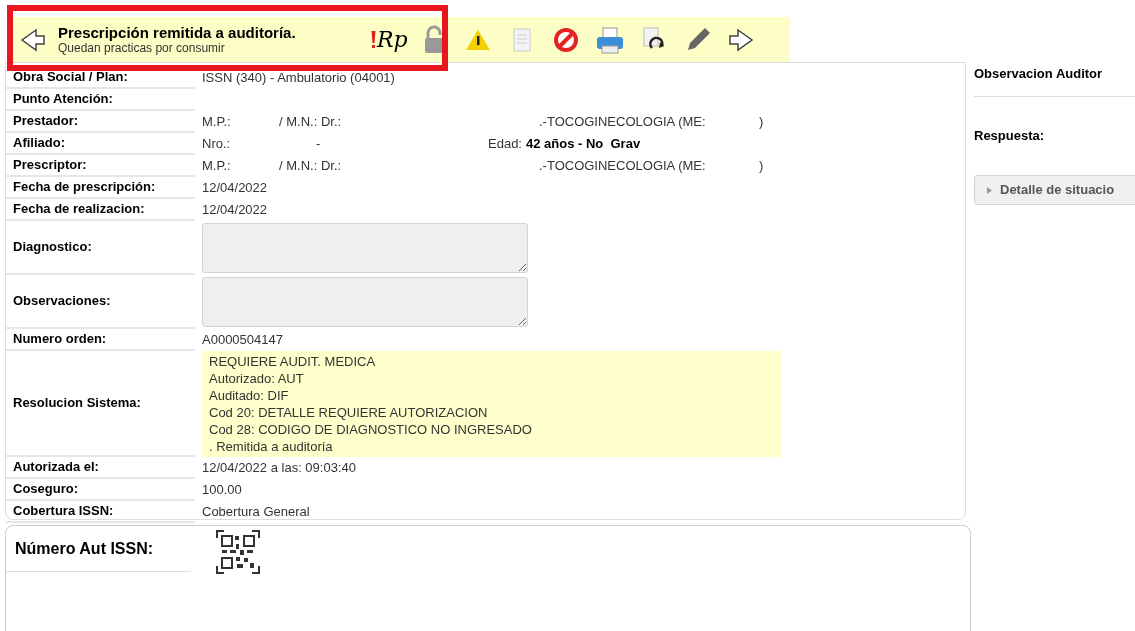 The image size is (1135, 631). Describe the element at coordinates (373, 39) in the screenshot. I see `exclamation-icon` at that location.